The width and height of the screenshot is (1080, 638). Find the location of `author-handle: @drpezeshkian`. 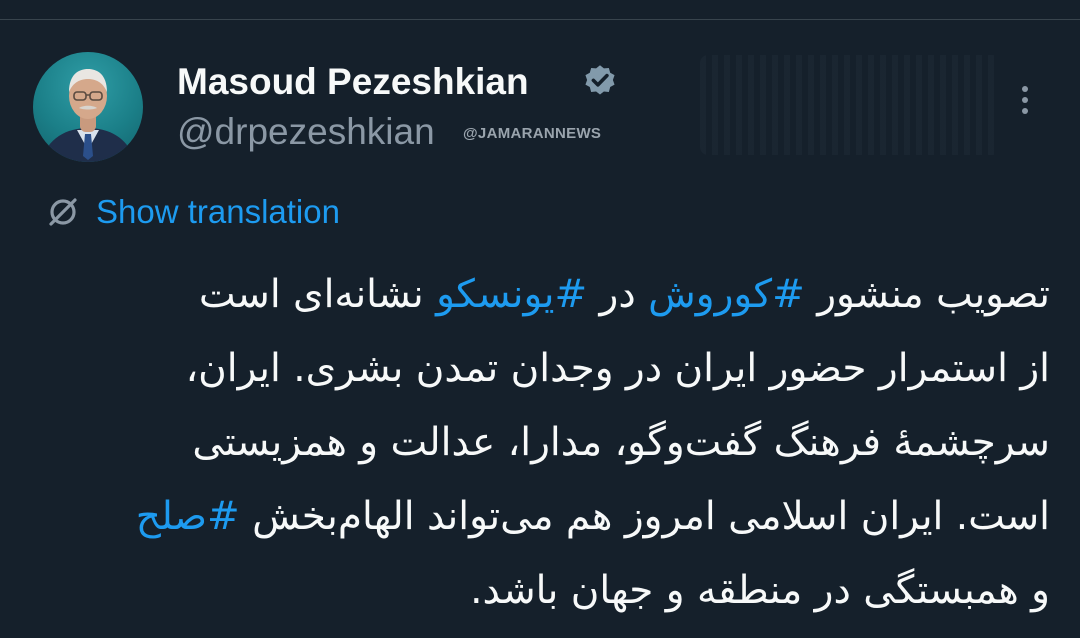

author-handle: @drpezeshkian is located at coordinates (306, 132).